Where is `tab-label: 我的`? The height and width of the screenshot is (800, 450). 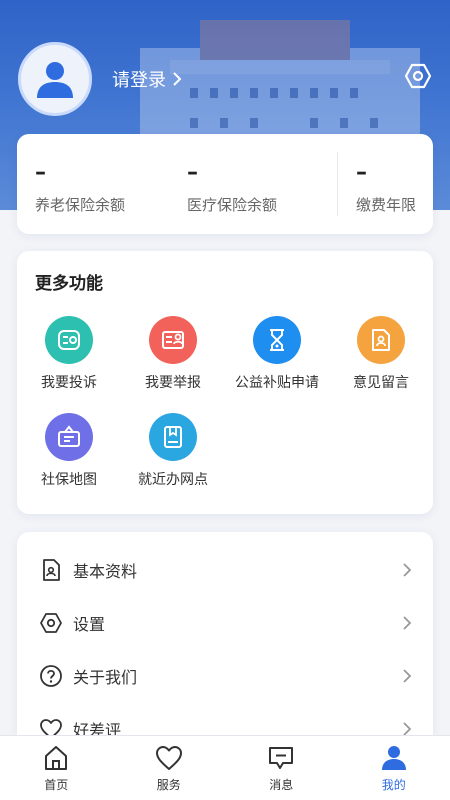
tab-label: 我的 is located at coordinates (393, 785).